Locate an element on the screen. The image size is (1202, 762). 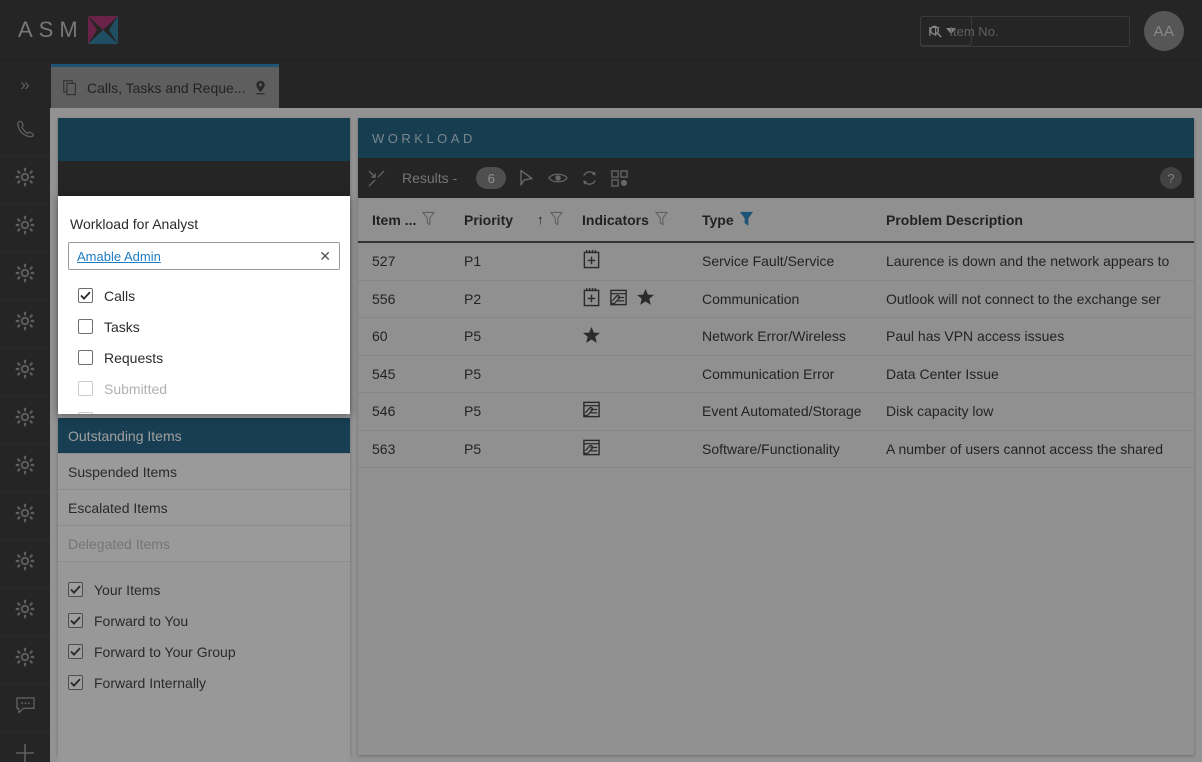
cell-type: Event Automated/Storage is located at coordinates (782, 411).